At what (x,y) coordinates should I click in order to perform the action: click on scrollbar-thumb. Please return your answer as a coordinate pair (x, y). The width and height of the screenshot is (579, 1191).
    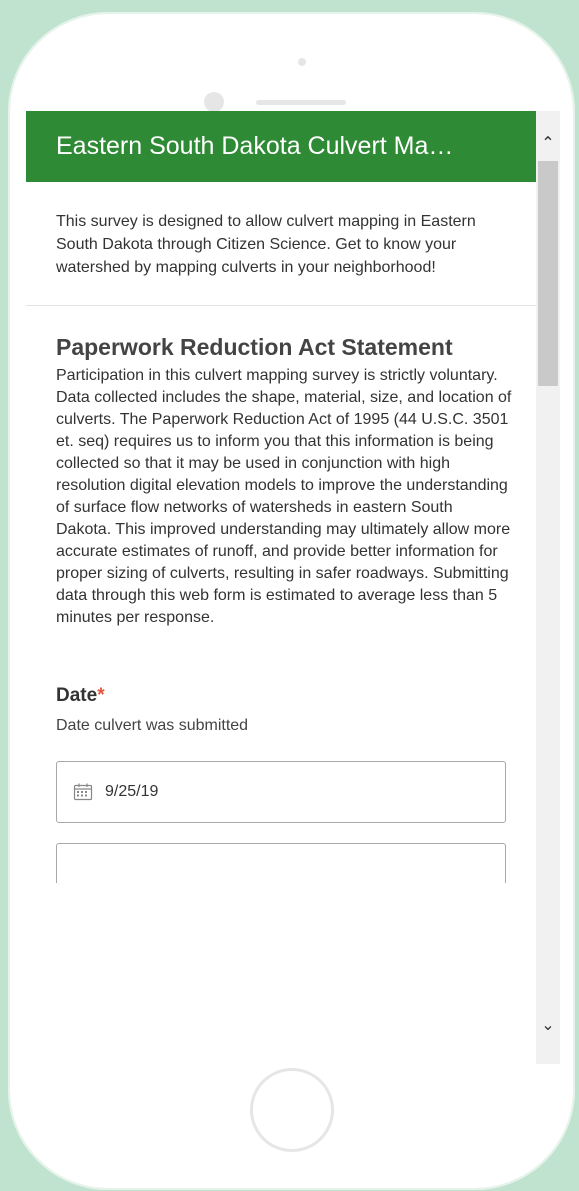
    Looking at the image, I should click on (548, 273).